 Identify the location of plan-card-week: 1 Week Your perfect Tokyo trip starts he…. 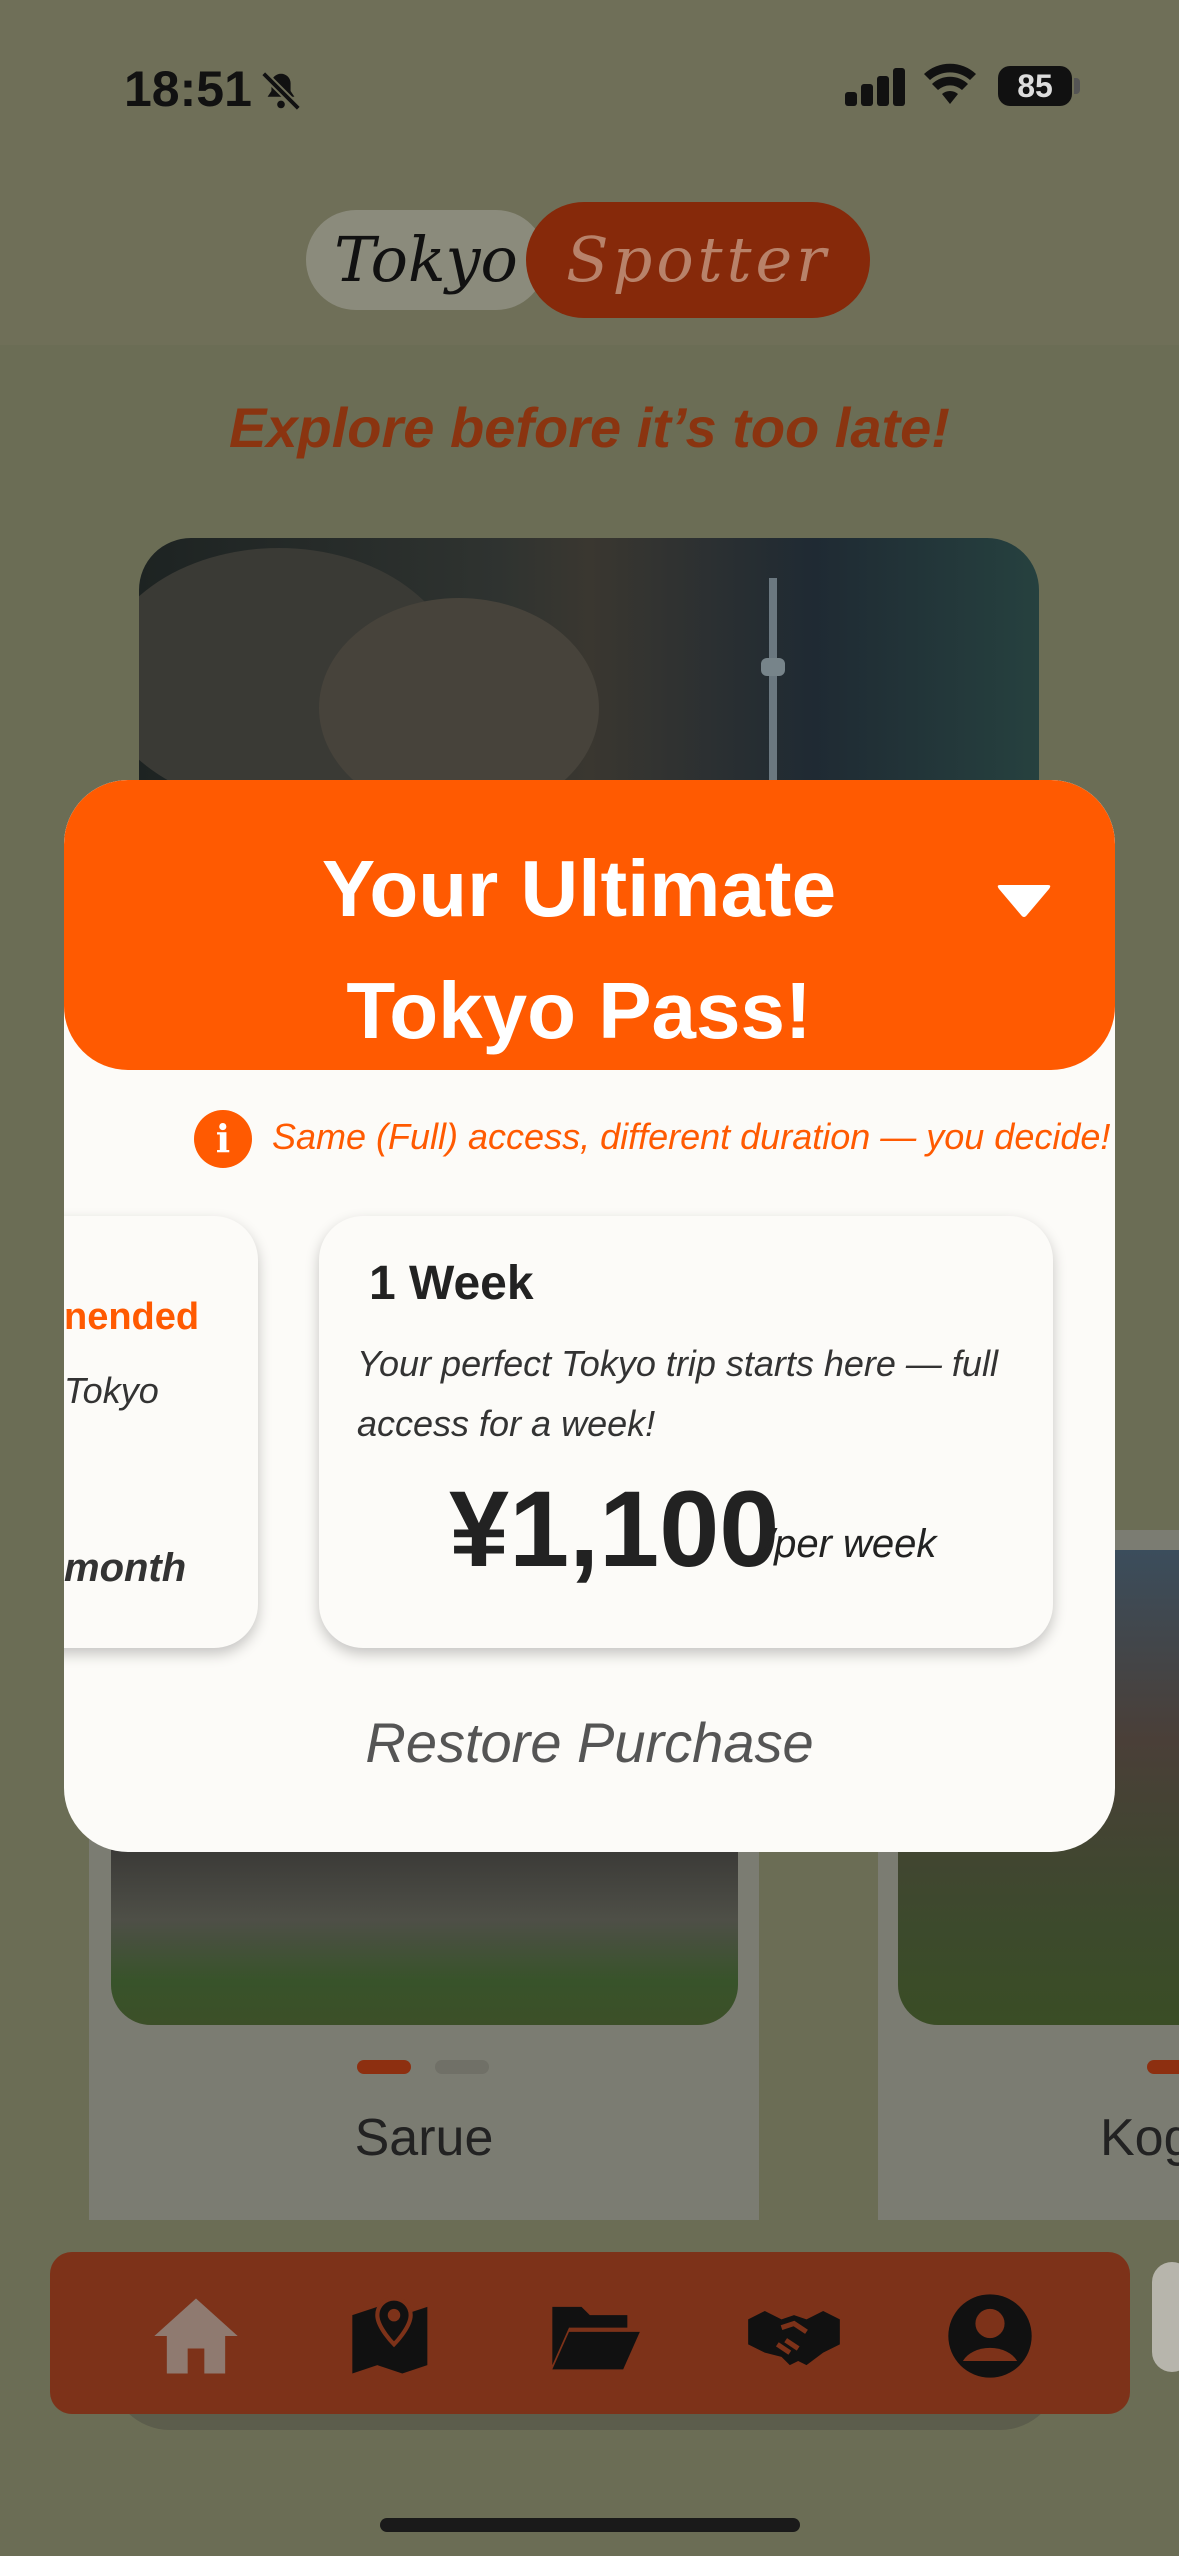
(686, 1432).